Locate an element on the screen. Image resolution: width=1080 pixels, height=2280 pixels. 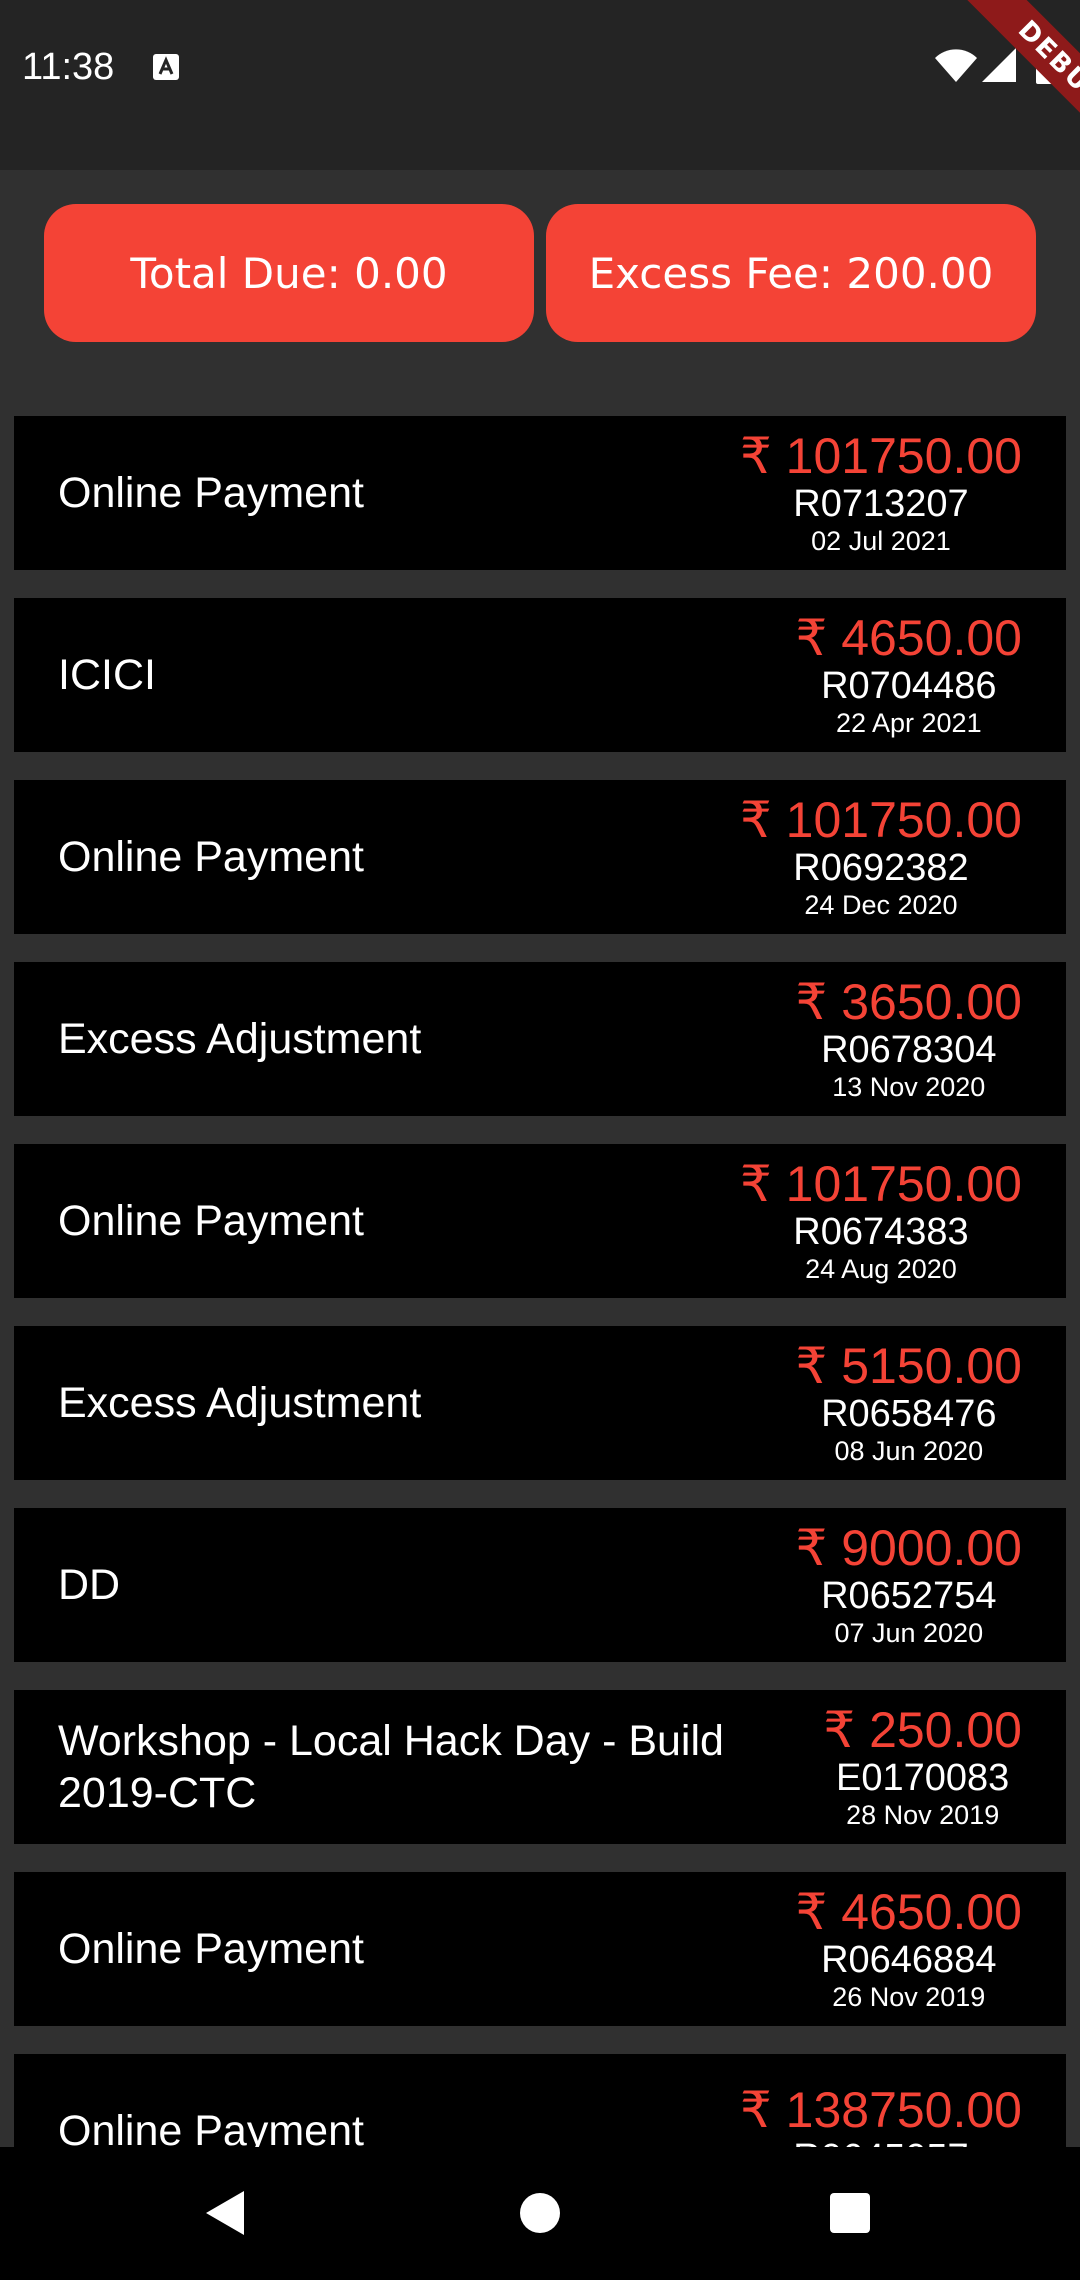
payment-date: 24 Dec 2020 is located at coordinates (881, 905).